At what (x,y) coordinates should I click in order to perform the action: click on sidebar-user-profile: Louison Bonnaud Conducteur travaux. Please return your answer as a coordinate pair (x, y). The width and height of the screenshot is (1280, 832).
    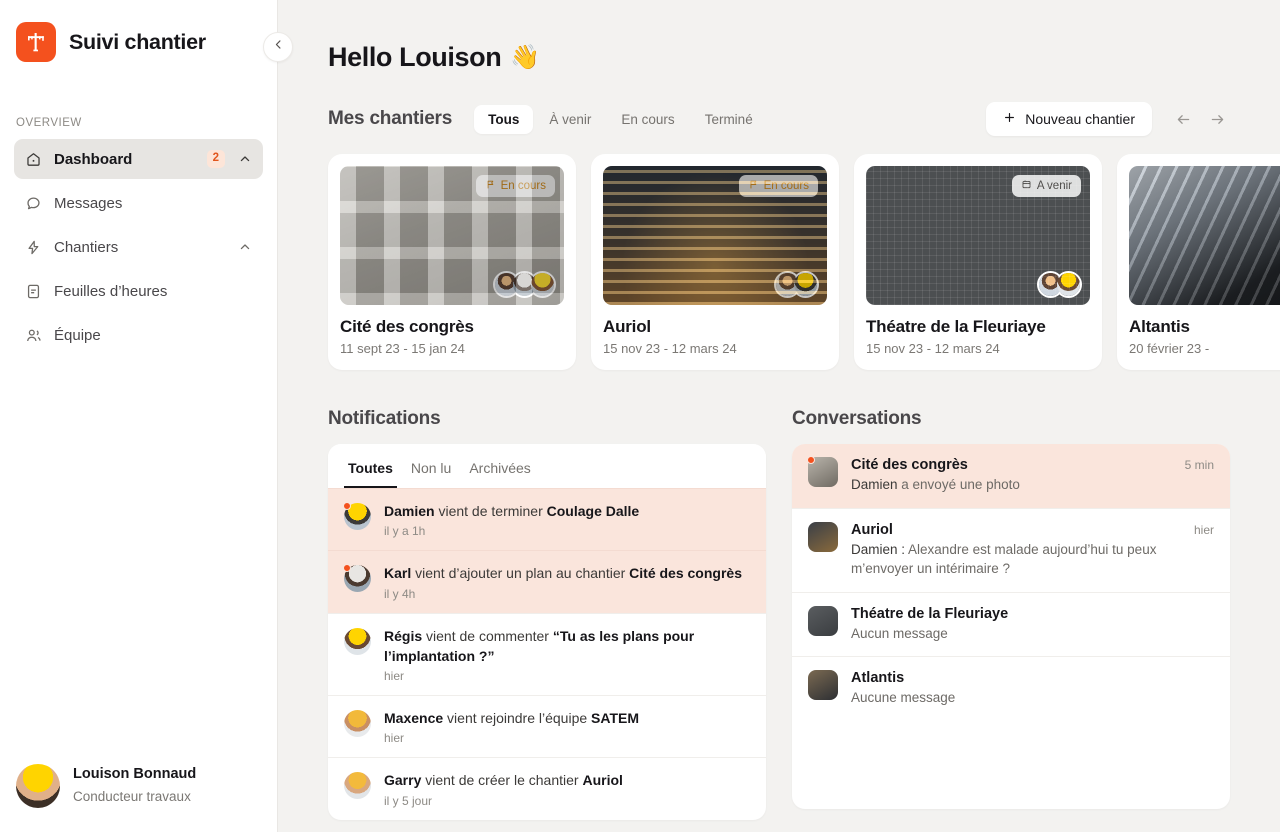
    Looking at the image, I should click on (138, 798).